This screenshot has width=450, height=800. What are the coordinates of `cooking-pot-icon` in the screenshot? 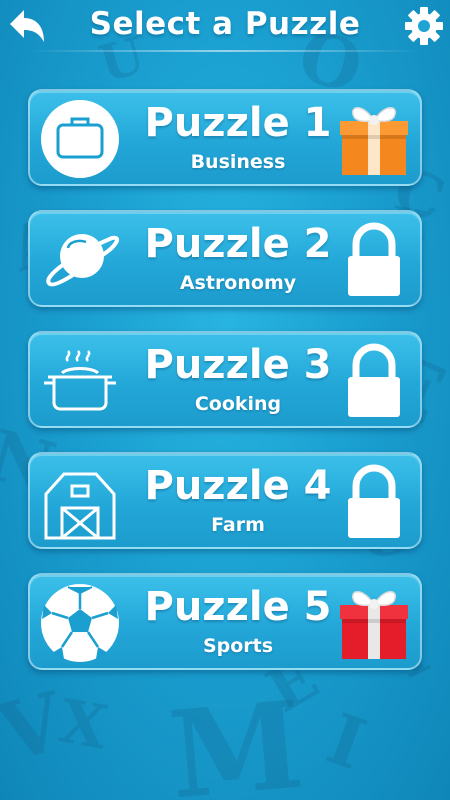 It's located at (80, 380).